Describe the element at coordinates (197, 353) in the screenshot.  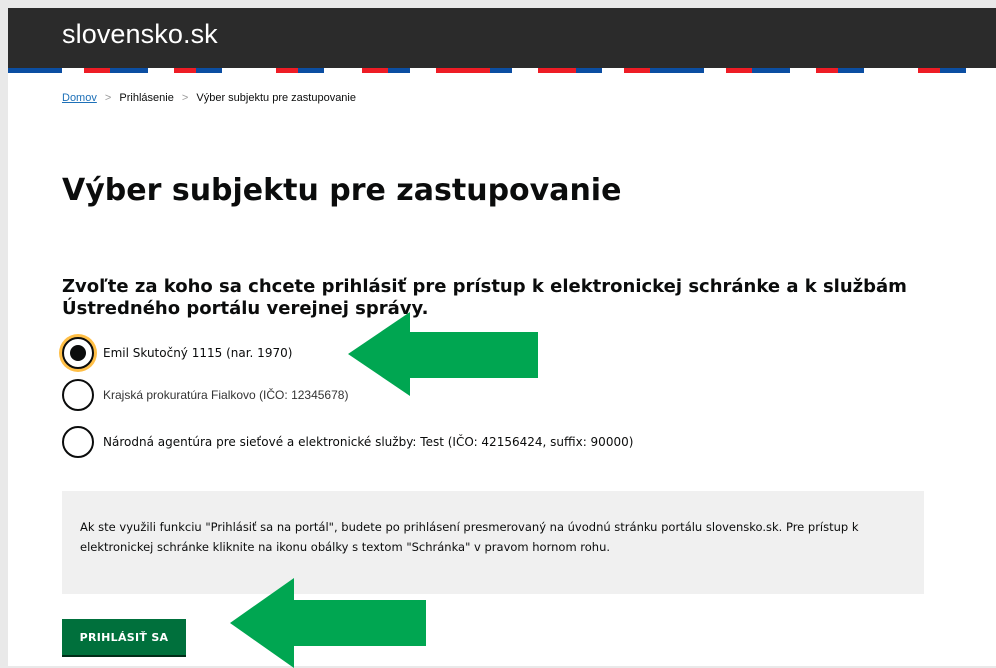
I see `radio-label: Emil Skutočný 1115 (nar. 1970)` at that location.